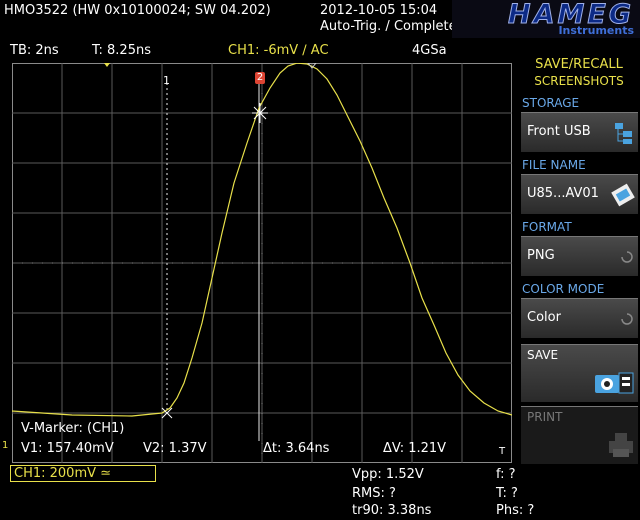 This screenshot has width=640, height=520. What do you see at coordinates (554, 165) in the screenshot?
I see `filename-heading: FILE NAME` at bounding box center [554, 165].